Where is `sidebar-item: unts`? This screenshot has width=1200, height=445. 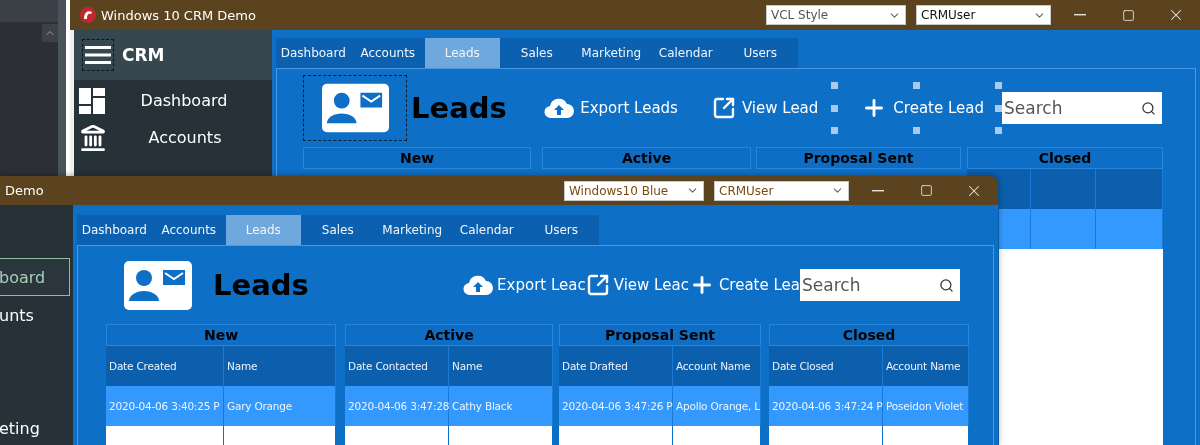
sidebar-item: unts is located at coordinates (35, 315).